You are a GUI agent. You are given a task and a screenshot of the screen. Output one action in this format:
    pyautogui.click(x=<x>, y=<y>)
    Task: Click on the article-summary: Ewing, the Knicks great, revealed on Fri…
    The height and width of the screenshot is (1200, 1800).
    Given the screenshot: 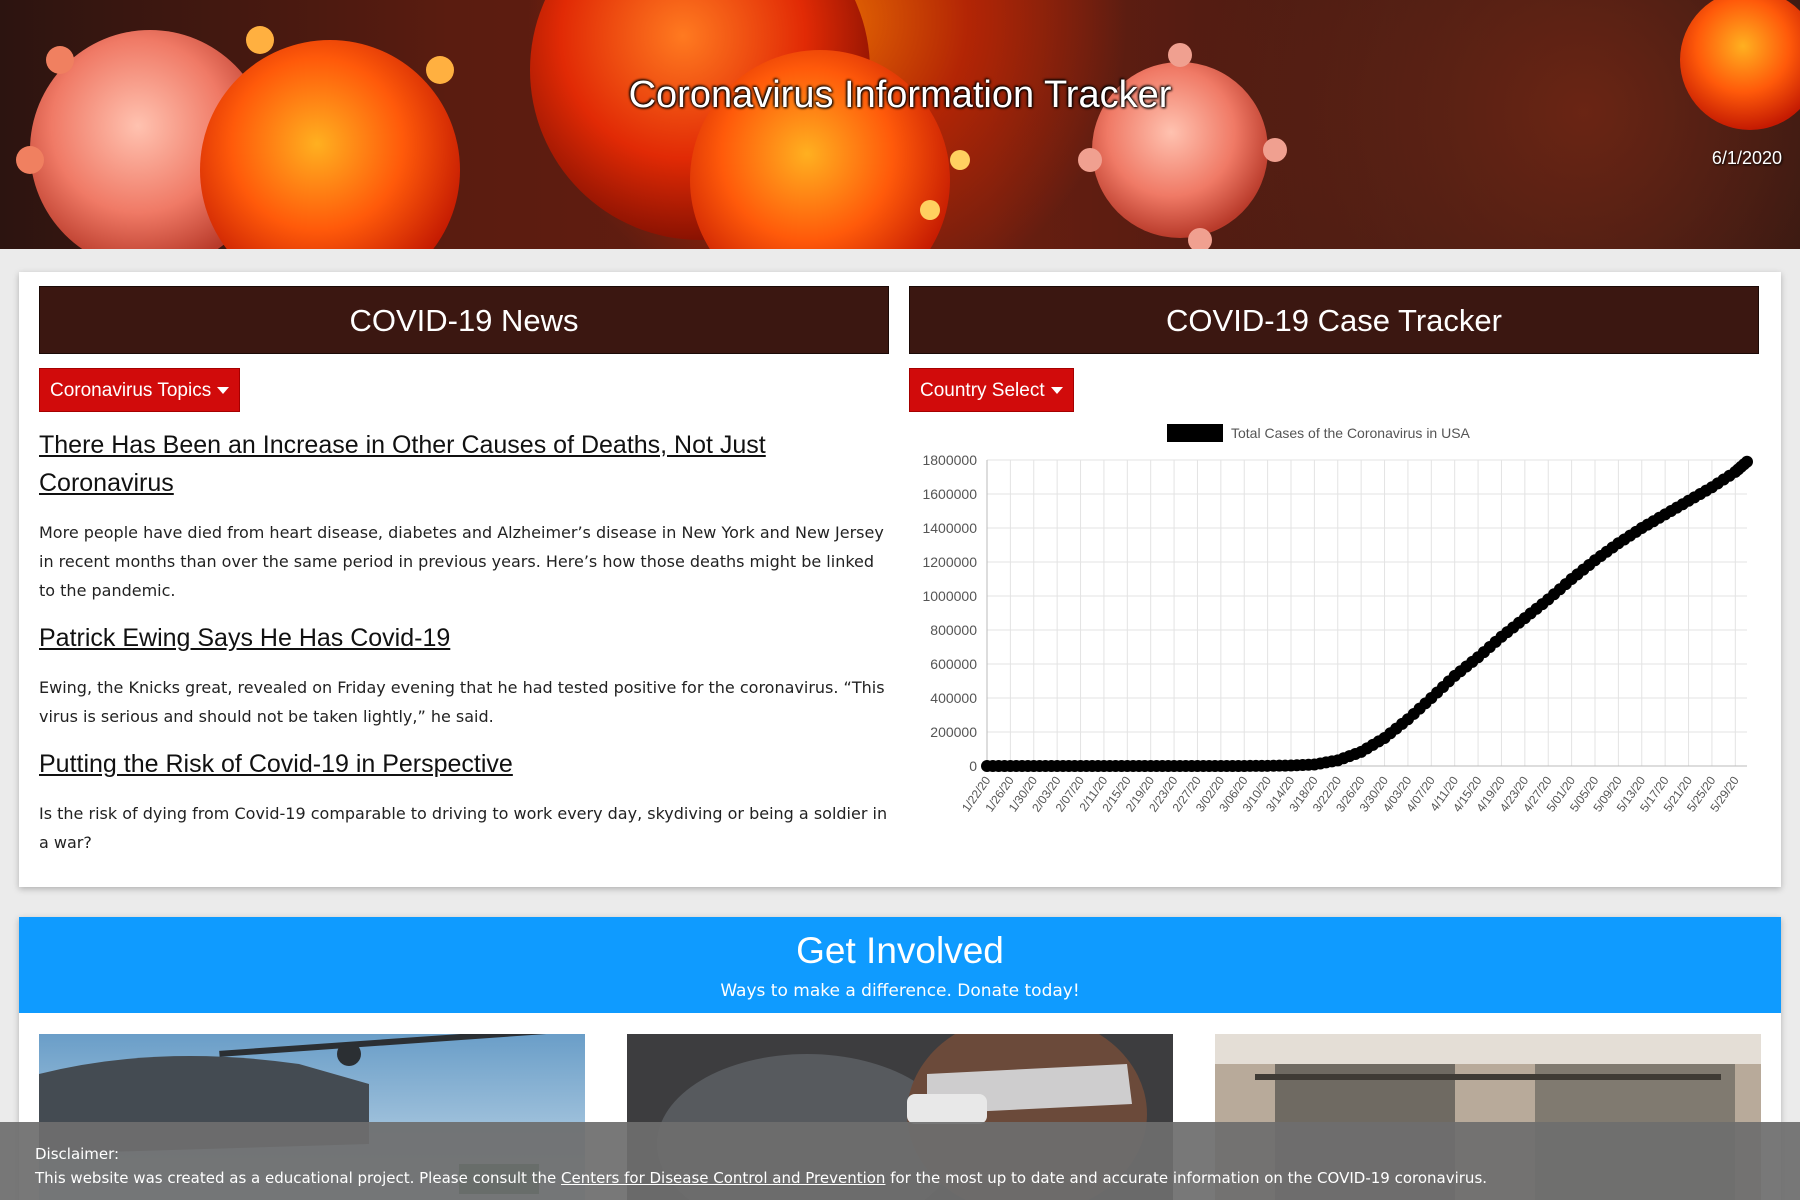 What is the action you would take?
    pyautogui.click(x=462, y=702)
    